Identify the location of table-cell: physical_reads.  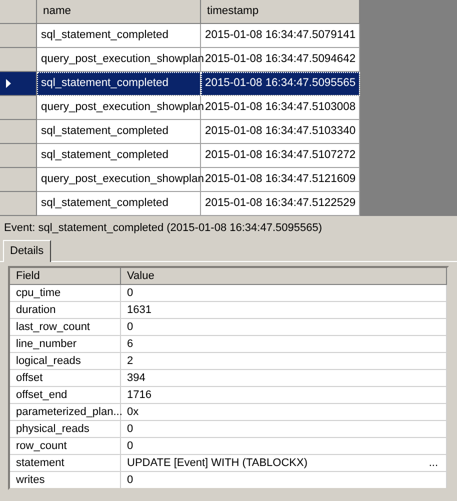
(65, 429).